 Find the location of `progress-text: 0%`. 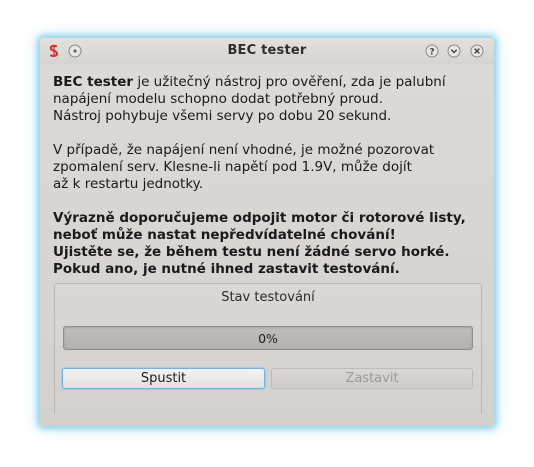

progress-text: 0% is located at coordinates (268, 338).